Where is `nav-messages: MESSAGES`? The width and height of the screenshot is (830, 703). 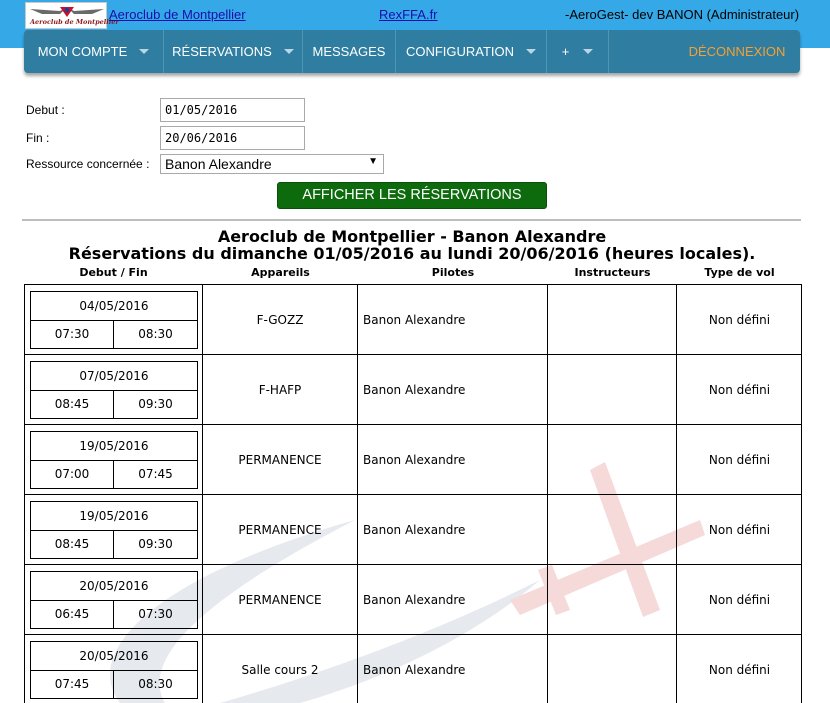
nav-messages: MESSAGES is located at coordinates (349, 51).